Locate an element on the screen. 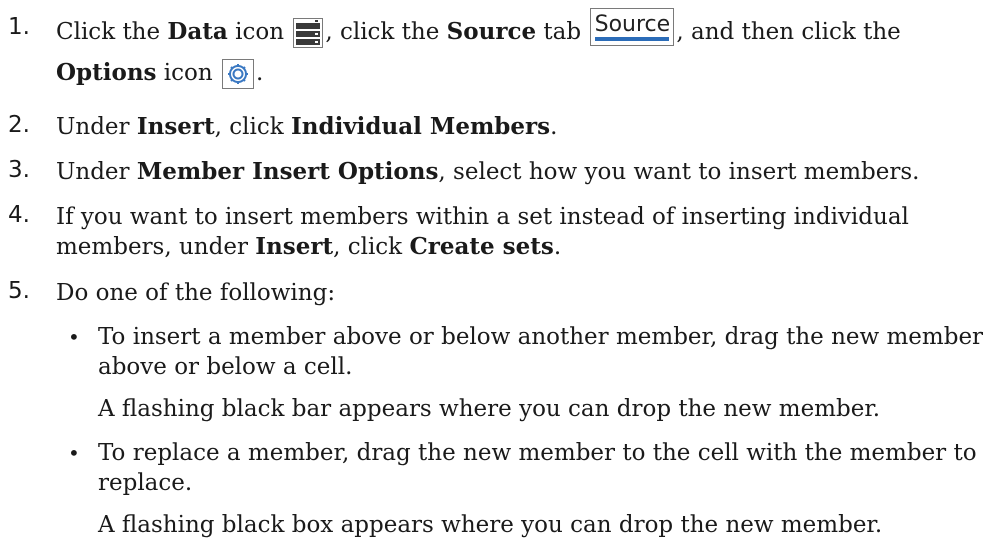 Image resolution: width=1005 pixels, height=540 pixels. source-label: Source is located at coordinates (491, 31).